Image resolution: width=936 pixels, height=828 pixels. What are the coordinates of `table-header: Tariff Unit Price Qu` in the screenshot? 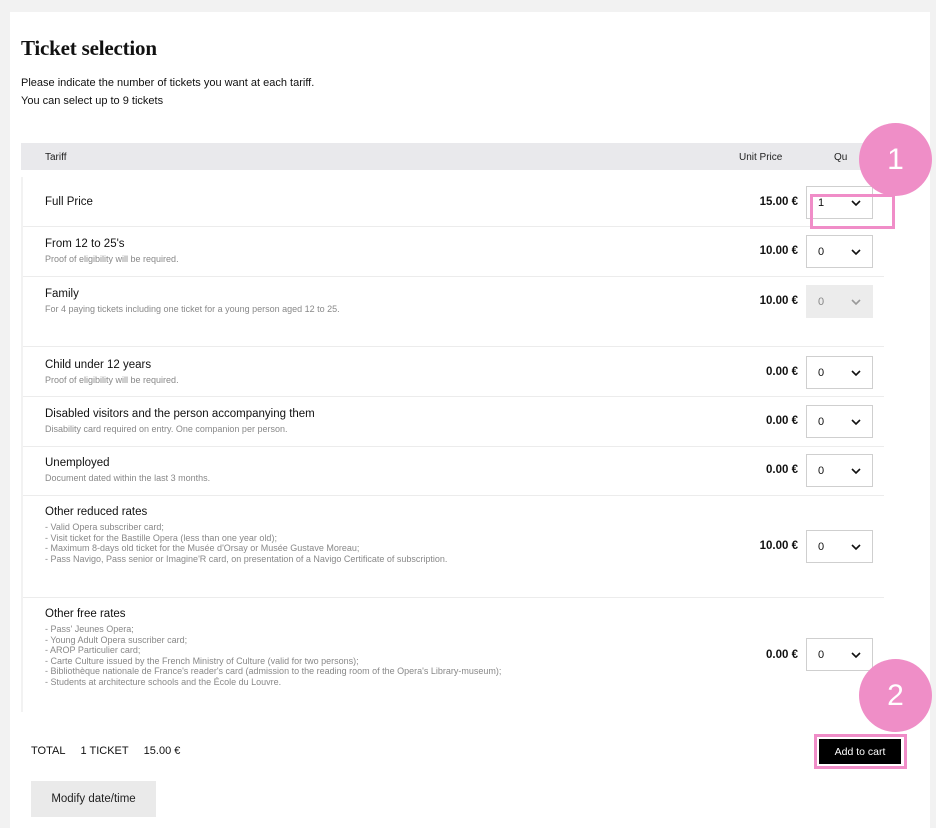 It's located at (470, 156).